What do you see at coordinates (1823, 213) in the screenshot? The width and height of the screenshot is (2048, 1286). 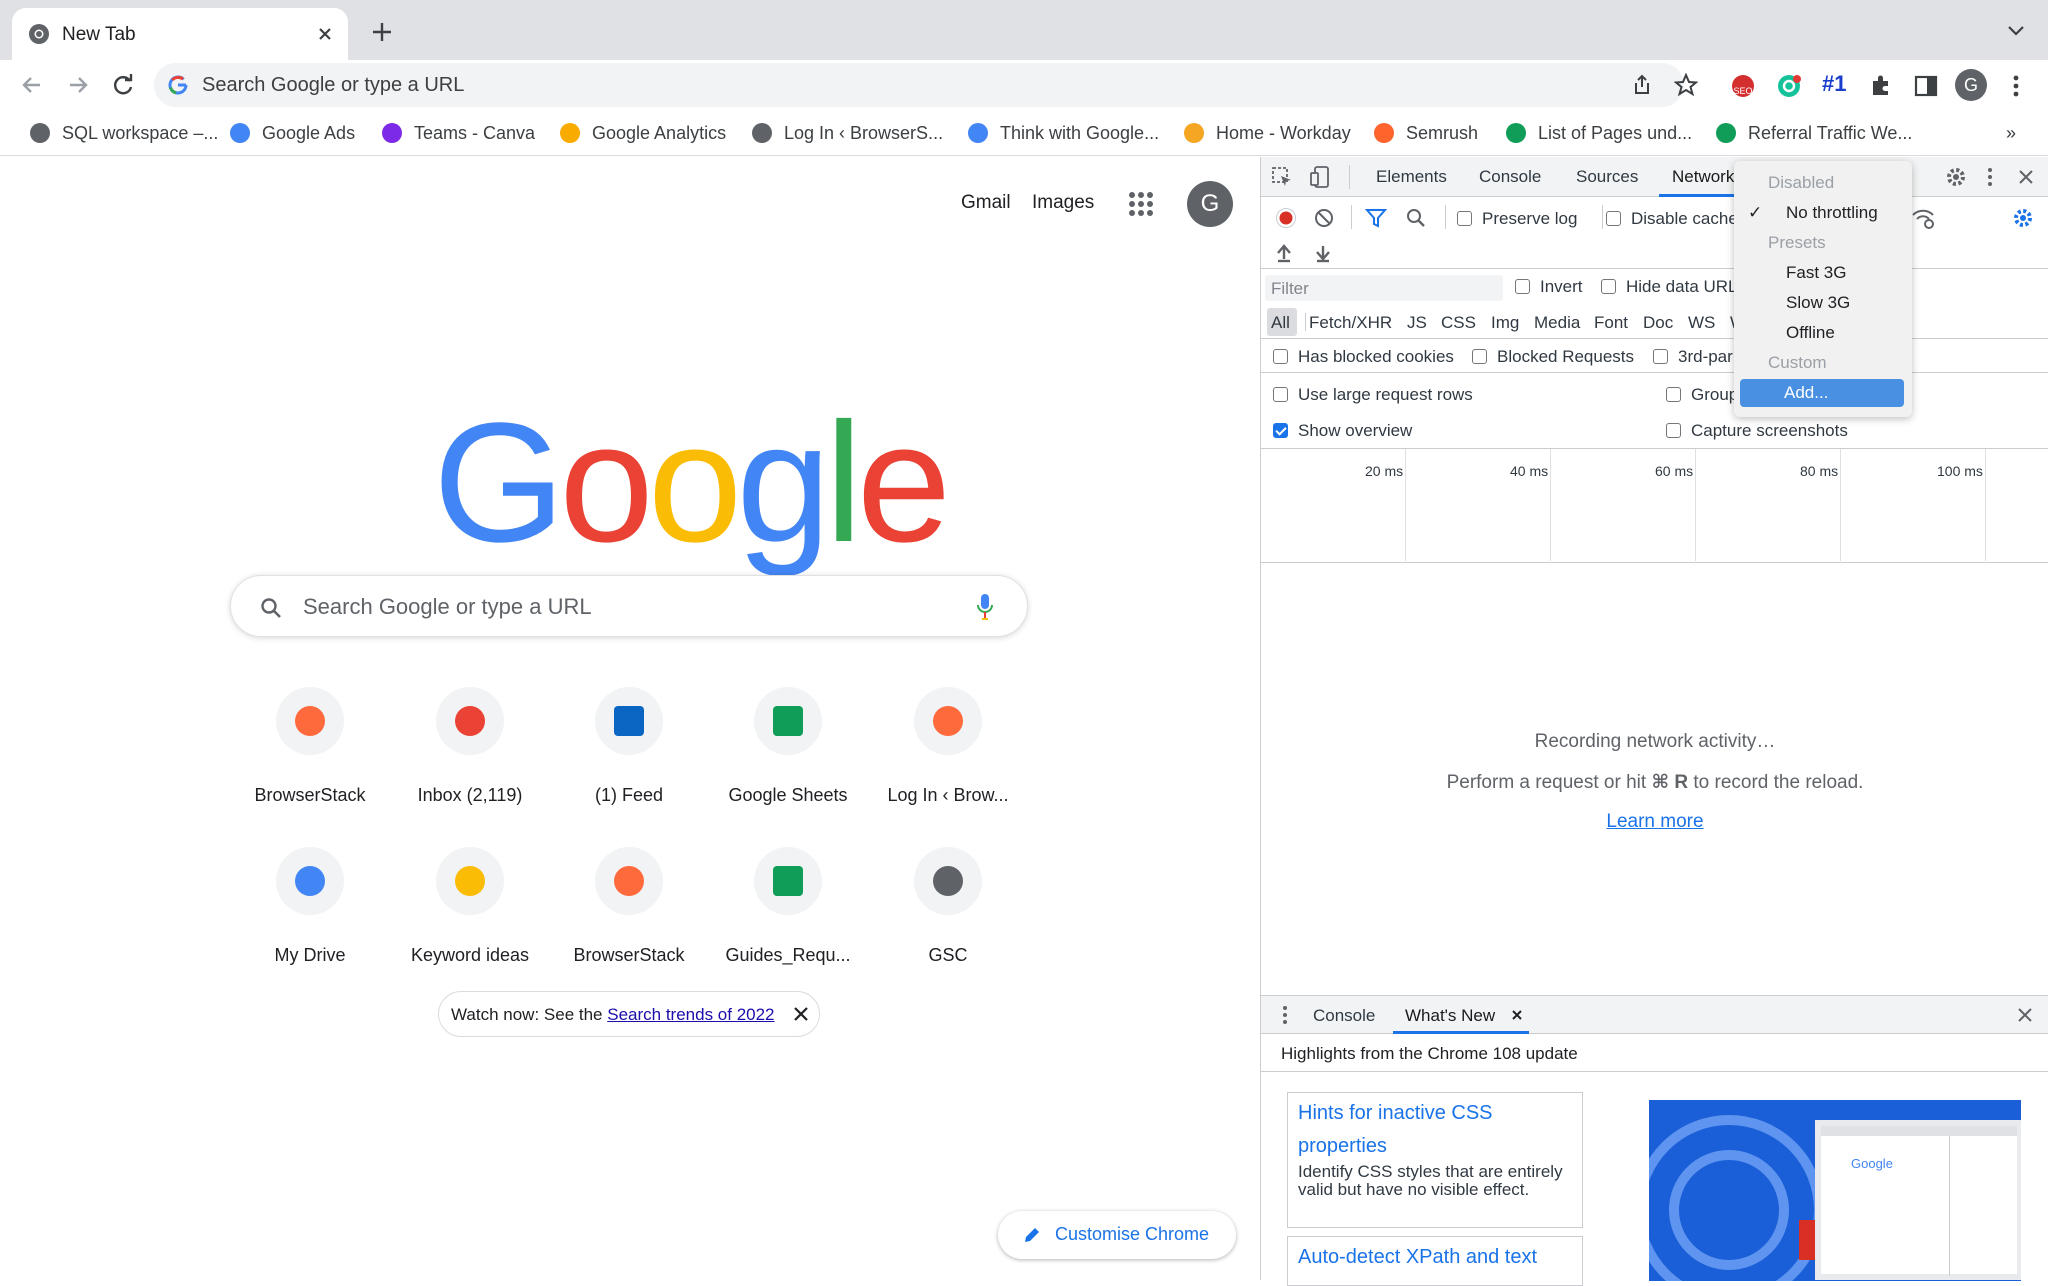 I see `menu-item-no-throttling: ✓ No throttling` at bounding box center [1823, 213].